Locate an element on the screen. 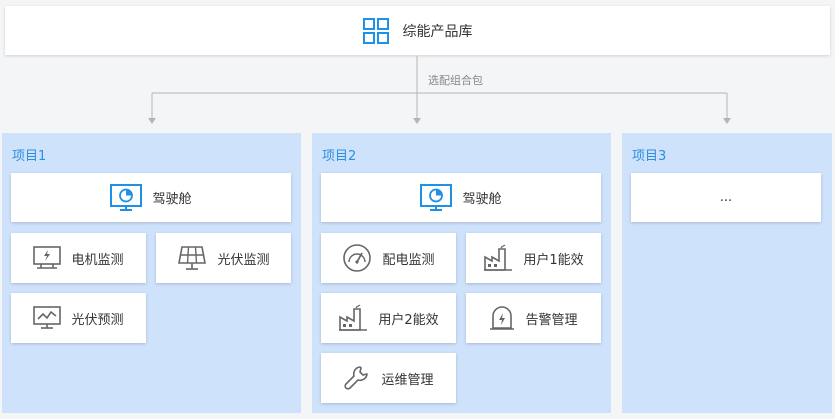 The width and height of the screenshot is (835, 419). monitor-bolt-icon is located at coordinates (47, 258).